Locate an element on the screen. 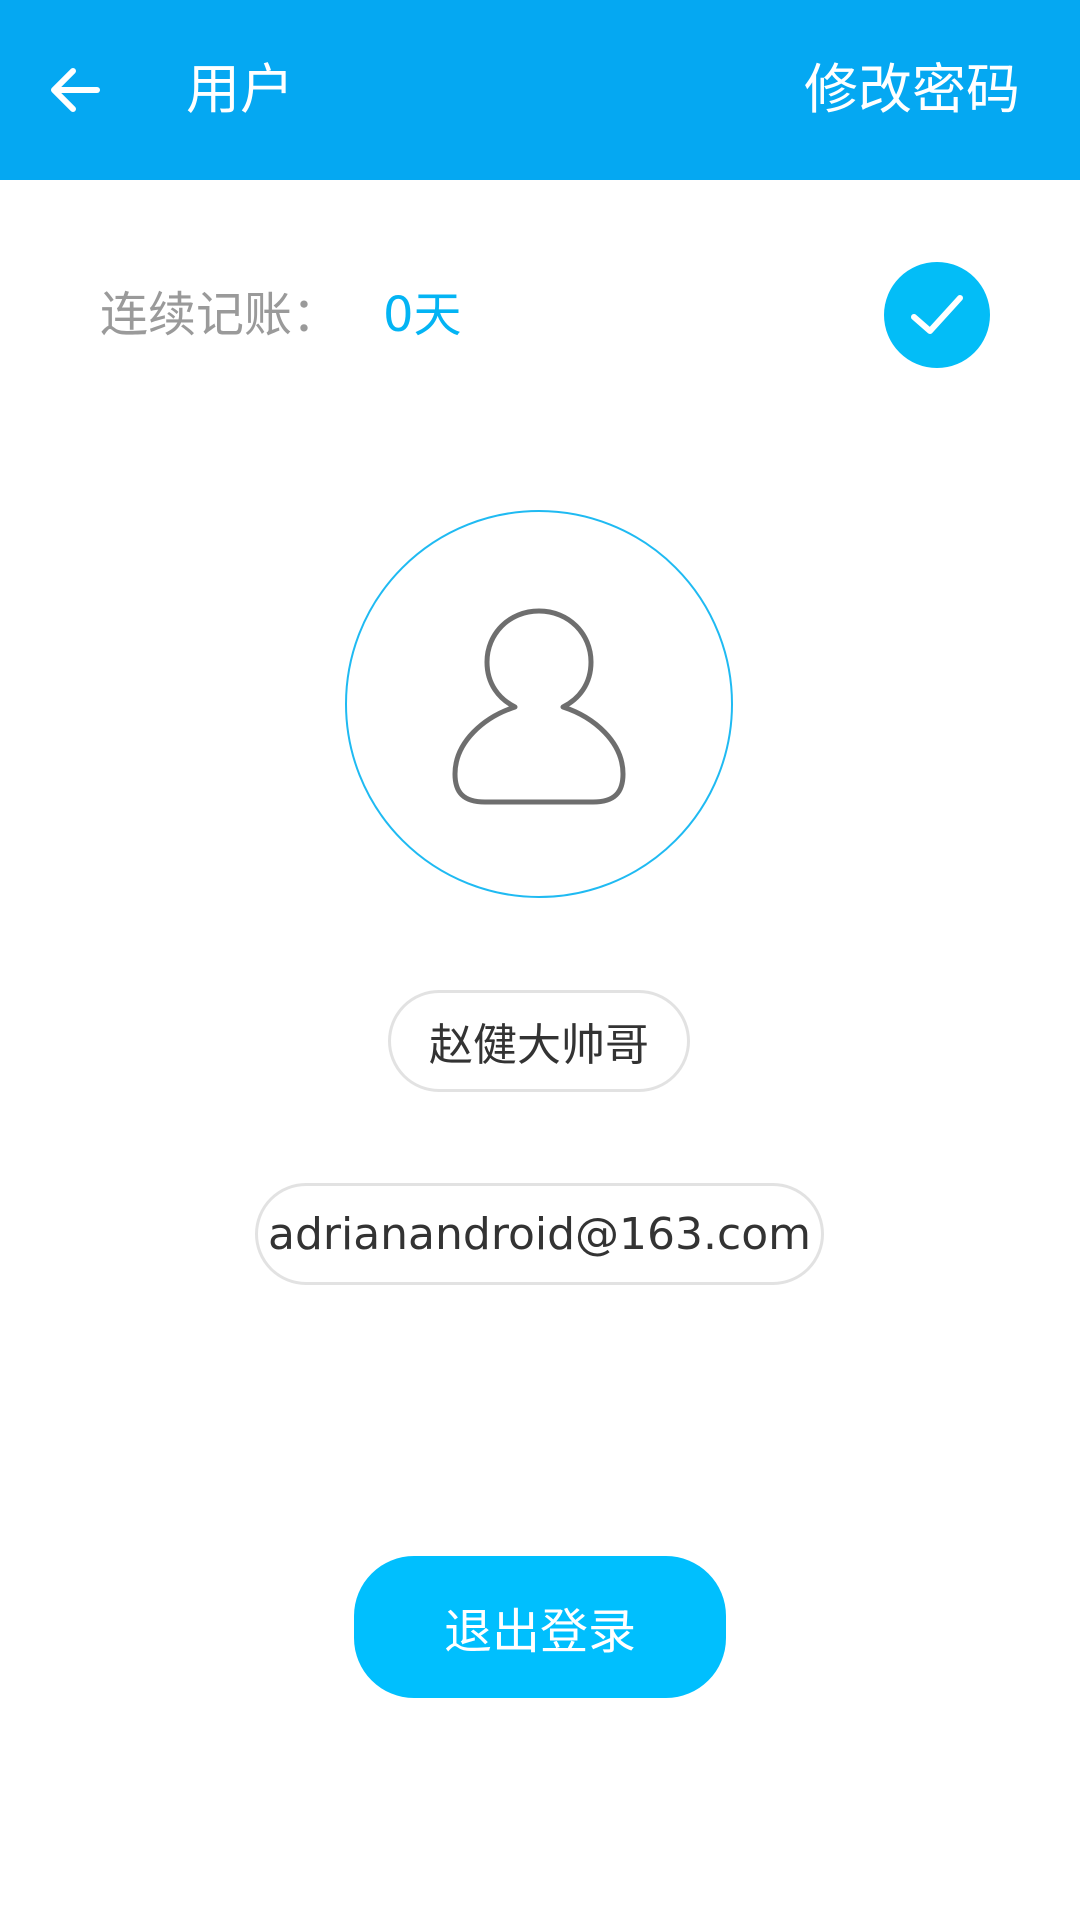 Image resolution: width=1080 pixels, height=1920 pixels. checkin-button is located at coordinates (937, 315).